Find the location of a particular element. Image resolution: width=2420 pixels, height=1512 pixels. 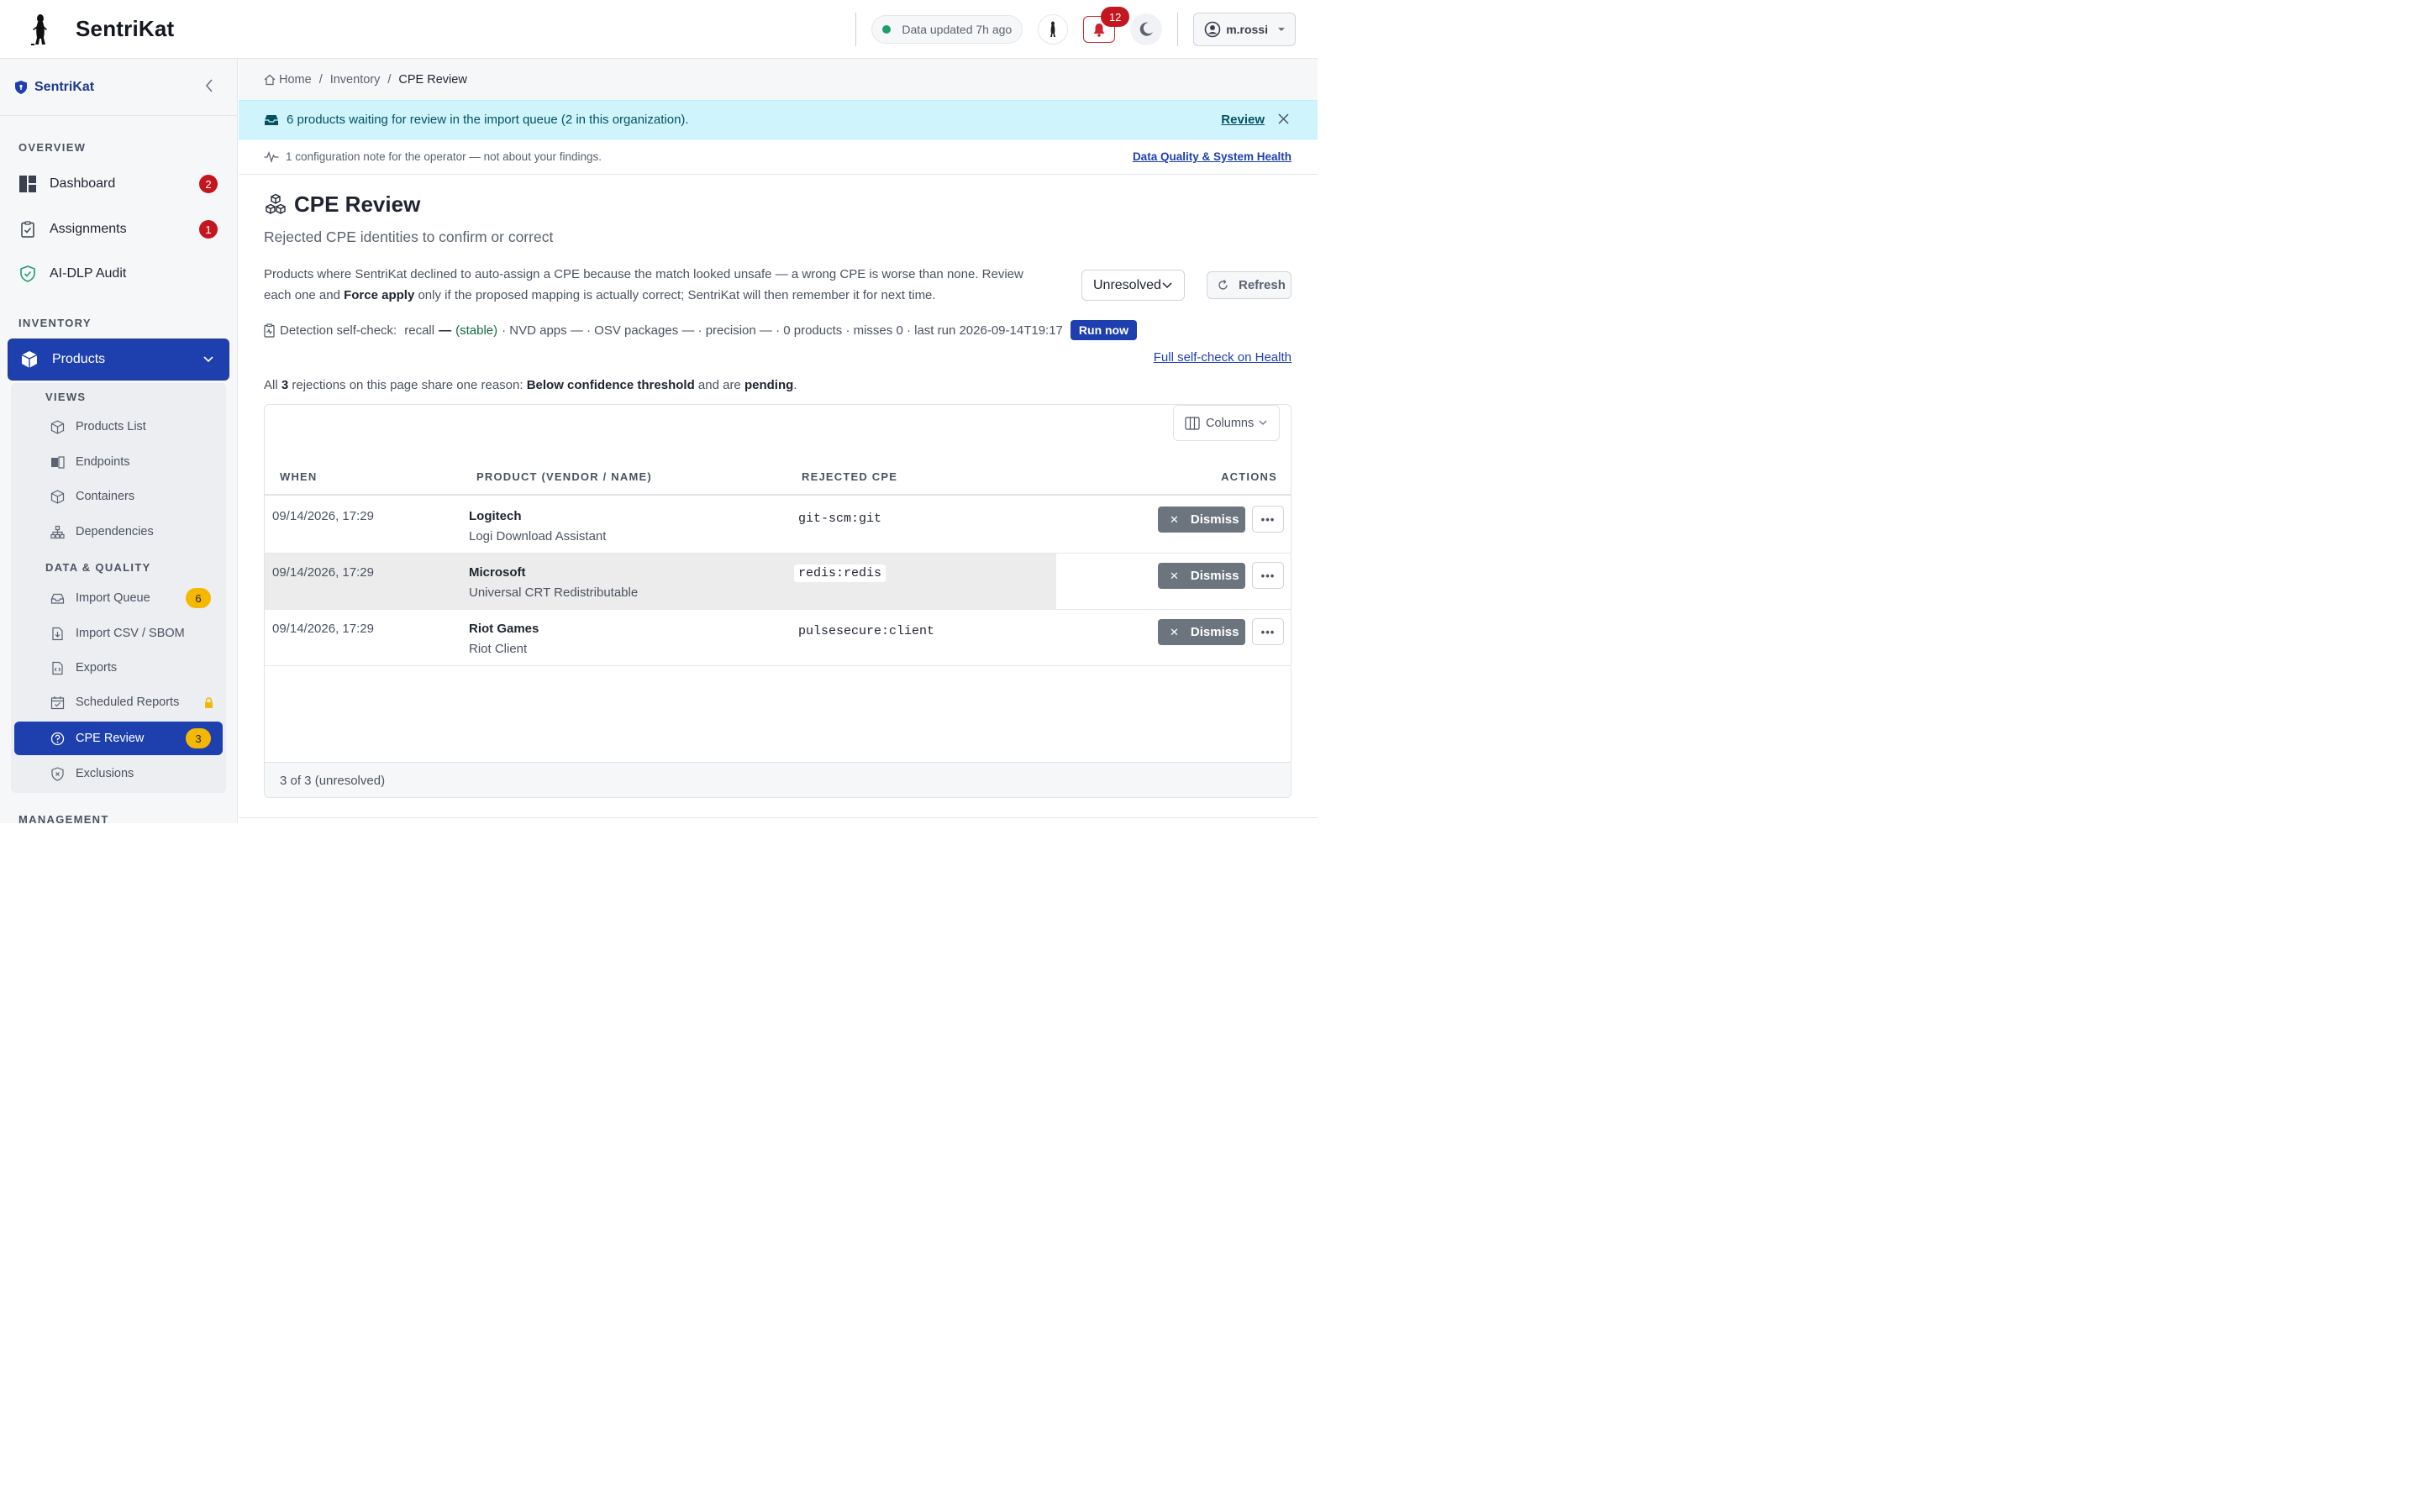

sidebar-item-ai-dlp-audit: AI-DLP Audit is located at coordinates (118, 274).